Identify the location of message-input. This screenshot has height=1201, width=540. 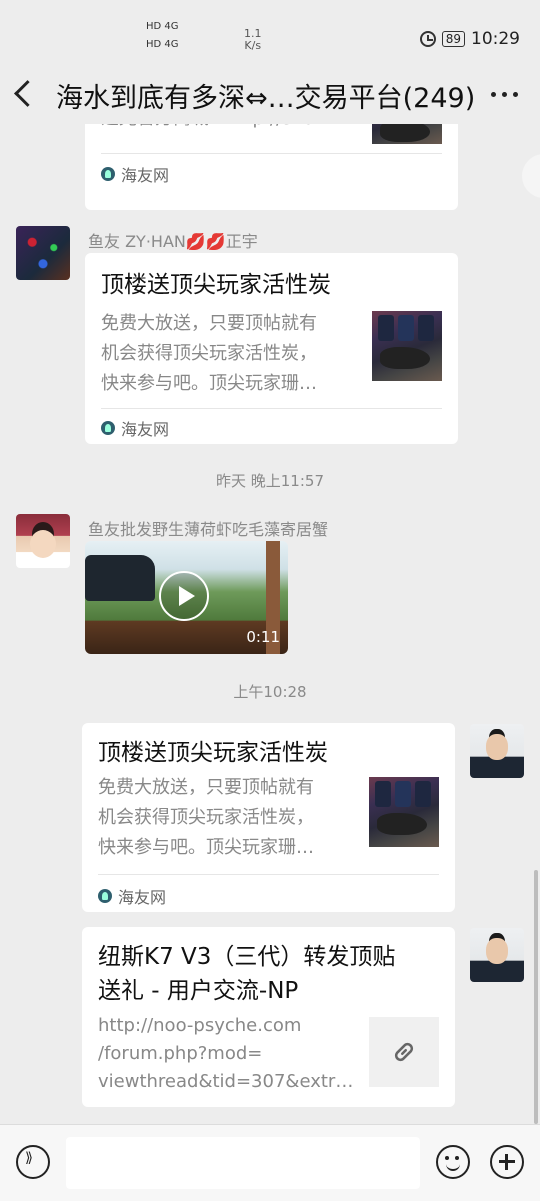
(243, 1163).